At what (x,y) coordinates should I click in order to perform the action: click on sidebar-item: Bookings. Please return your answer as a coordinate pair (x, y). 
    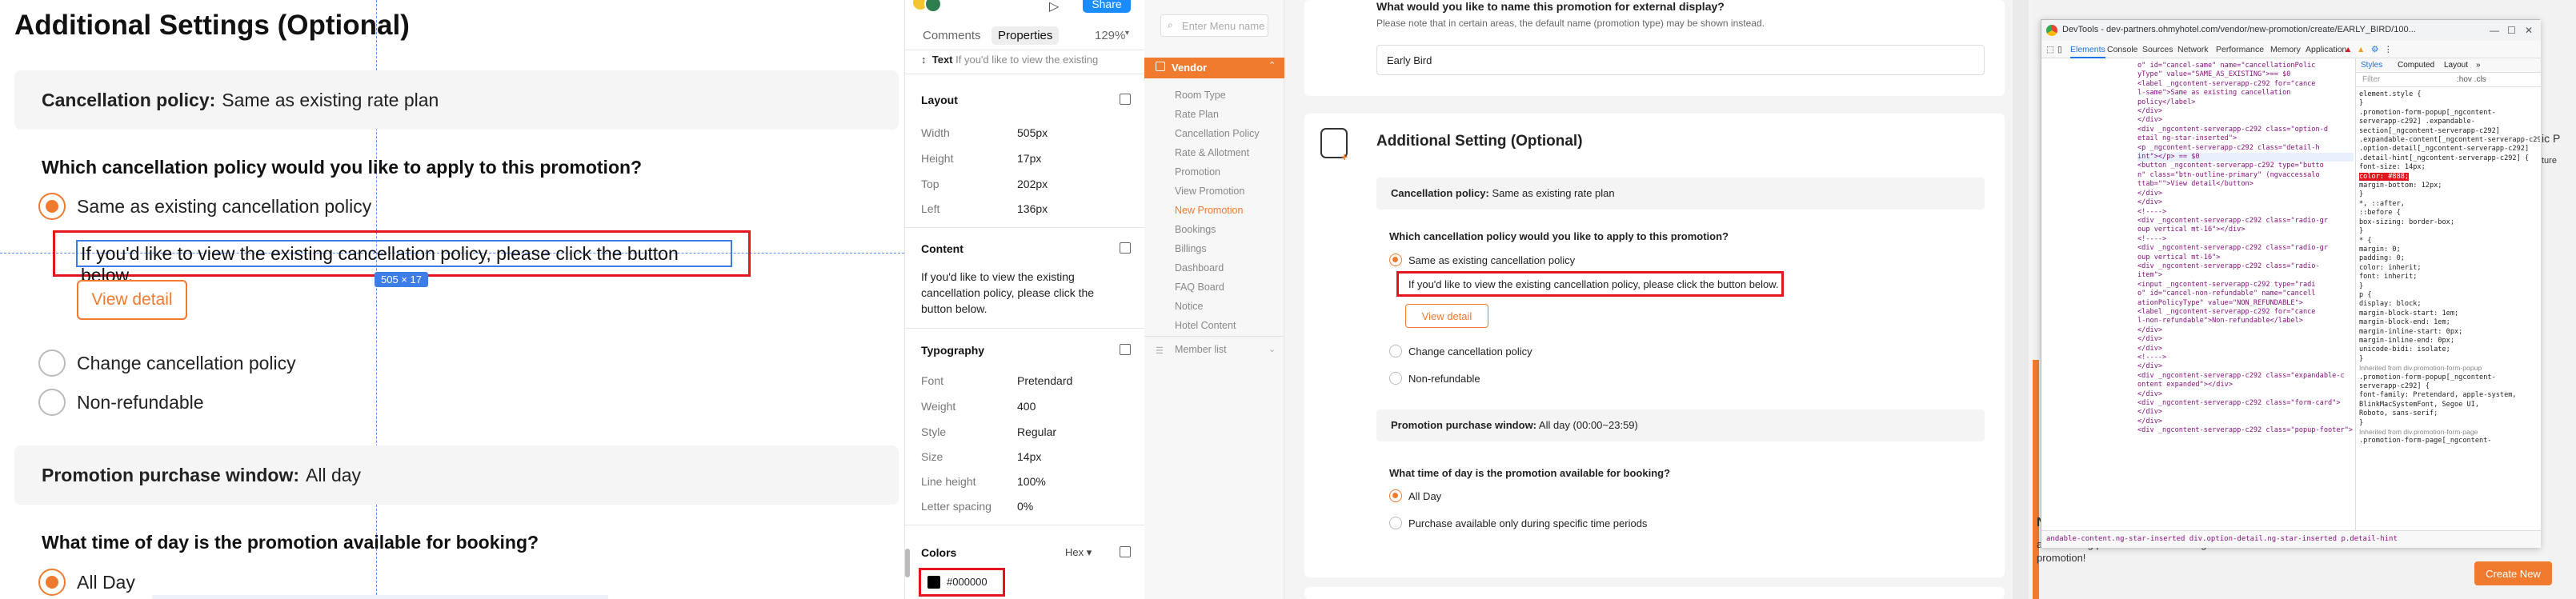
    Looking at the image, I should click on (1195, 230).